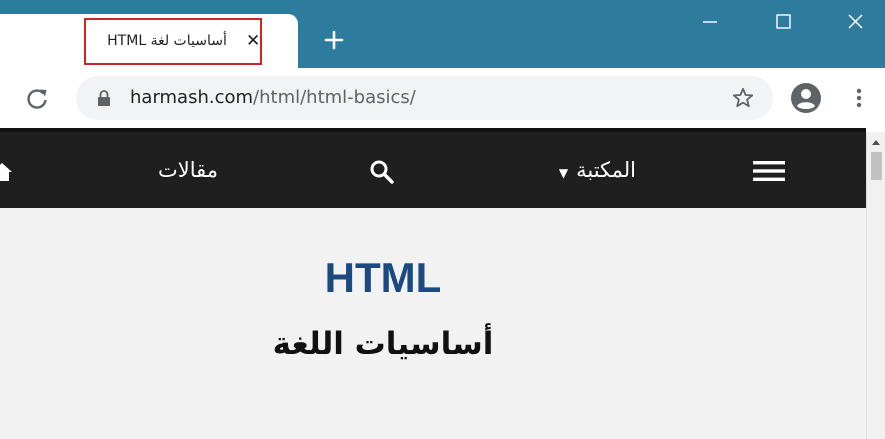 The height and width of the screenshot is (439, 885). Describe the element at coordinates (383, 344) in the screenshot. I see `page-subtitle: أساسيات اللغة` at that location.